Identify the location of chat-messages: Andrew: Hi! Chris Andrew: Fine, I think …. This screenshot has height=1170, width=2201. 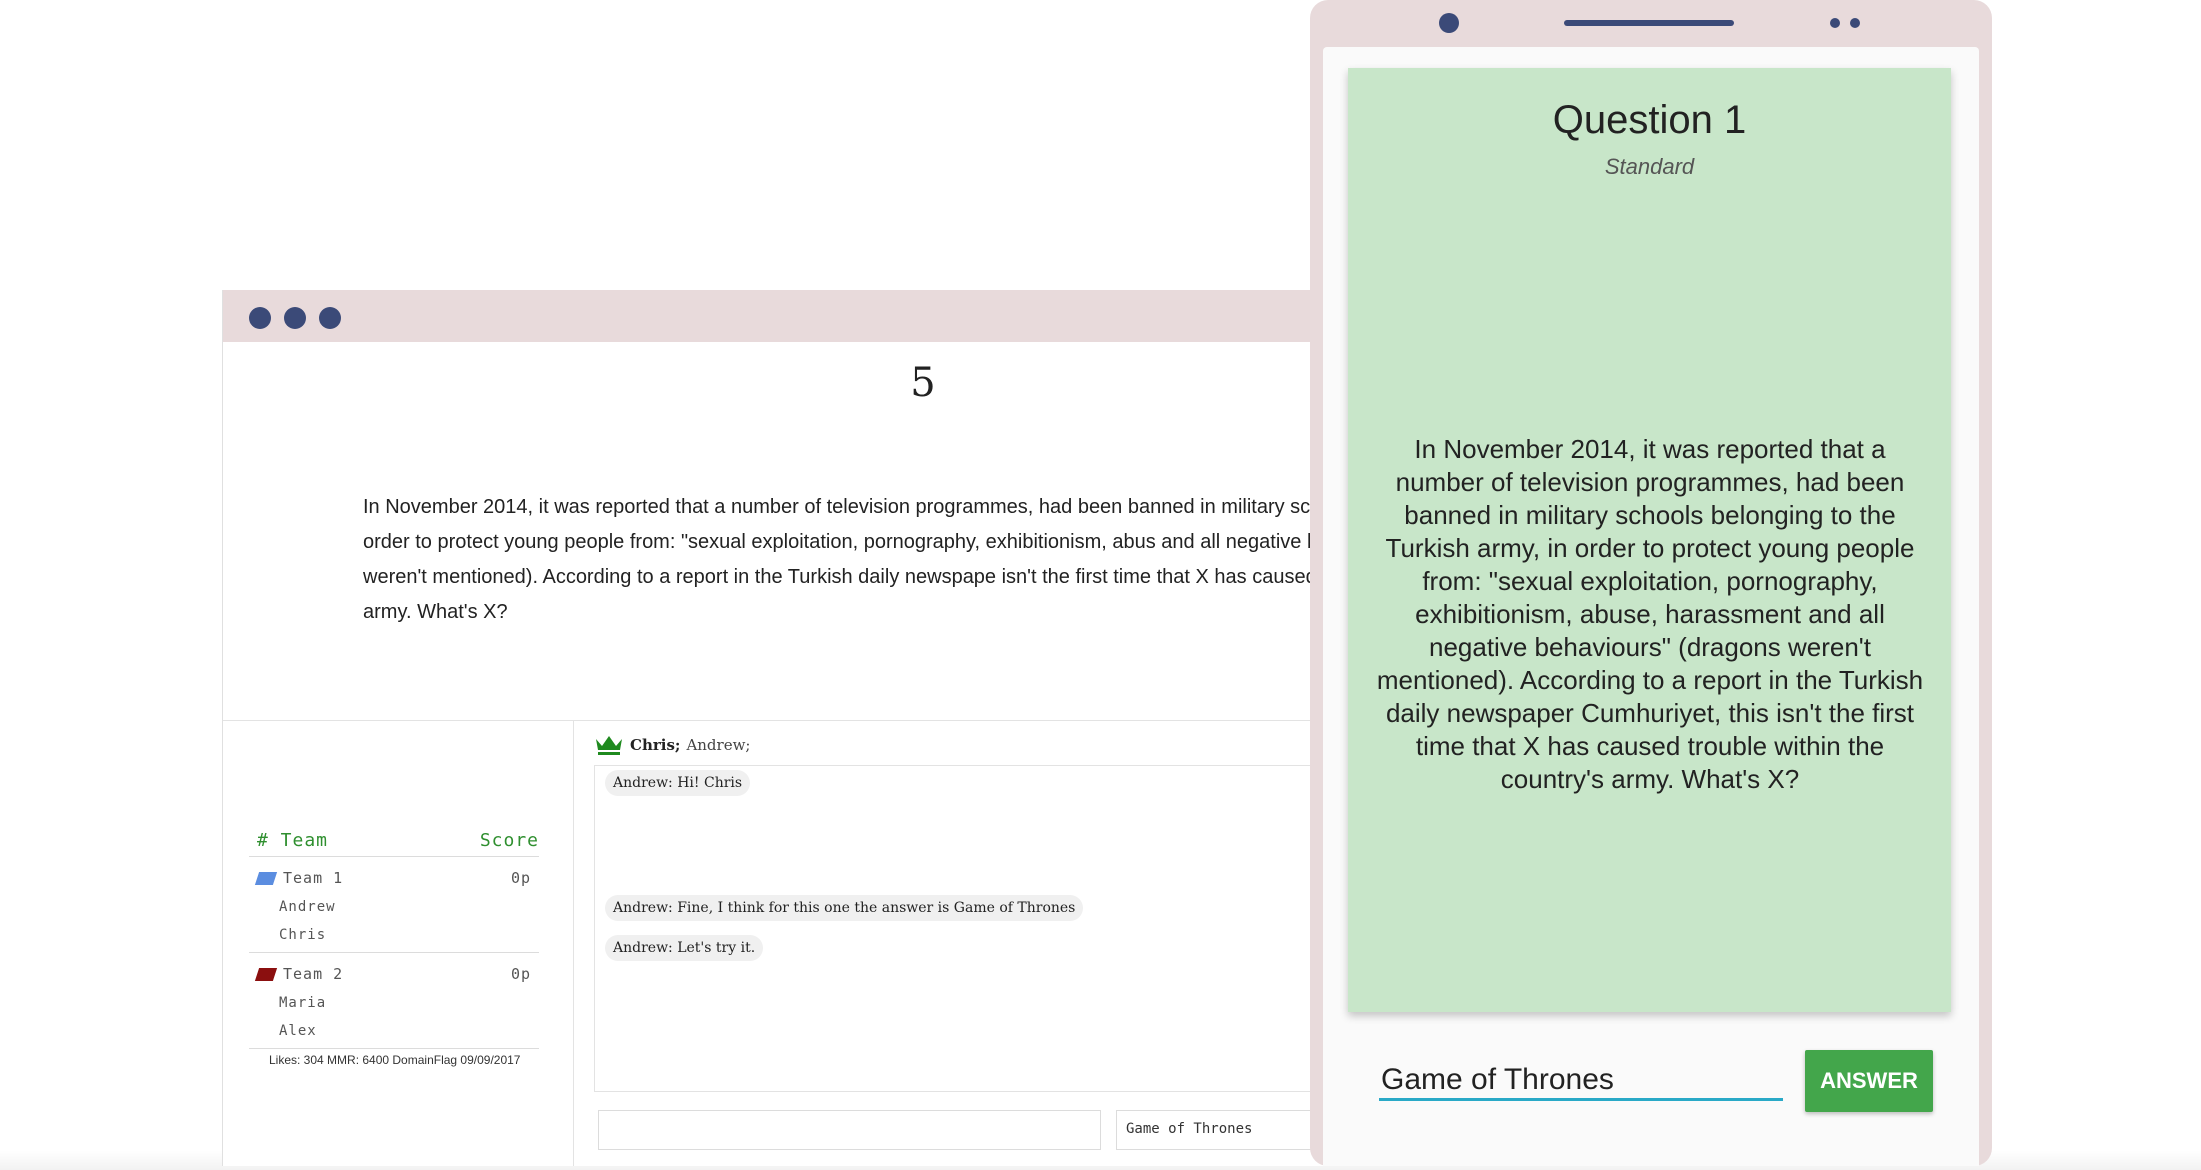
(988, 928).